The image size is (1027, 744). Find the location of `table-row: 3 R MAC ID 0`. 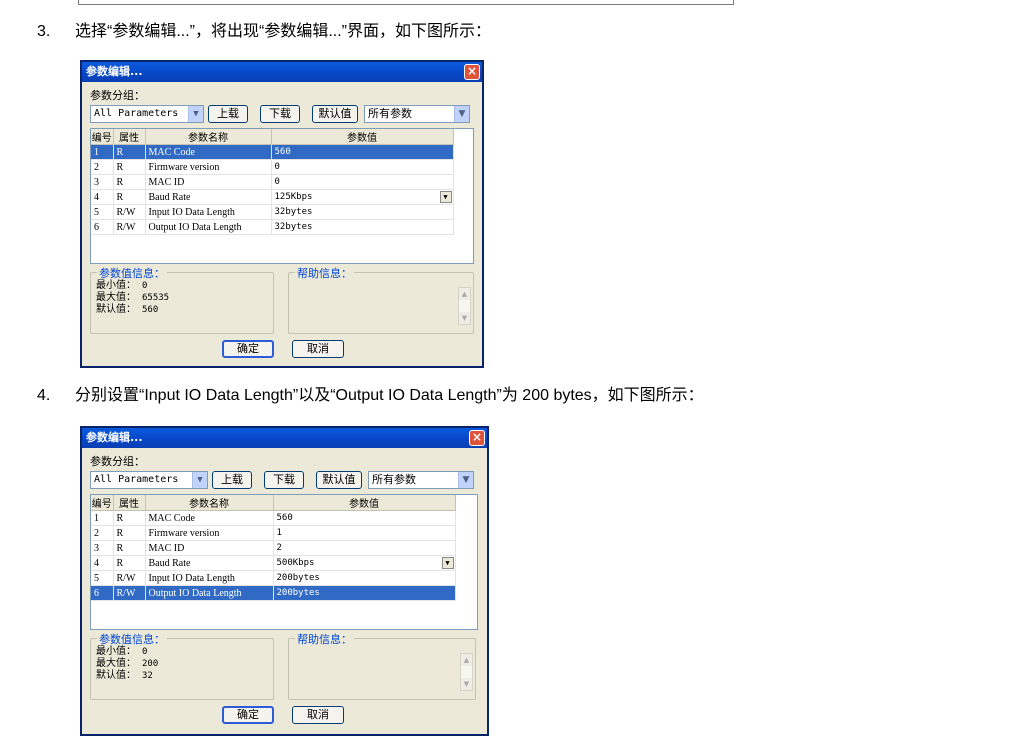

table-row: 3 R MAC ID 0 is located at coordinates (272, 182).